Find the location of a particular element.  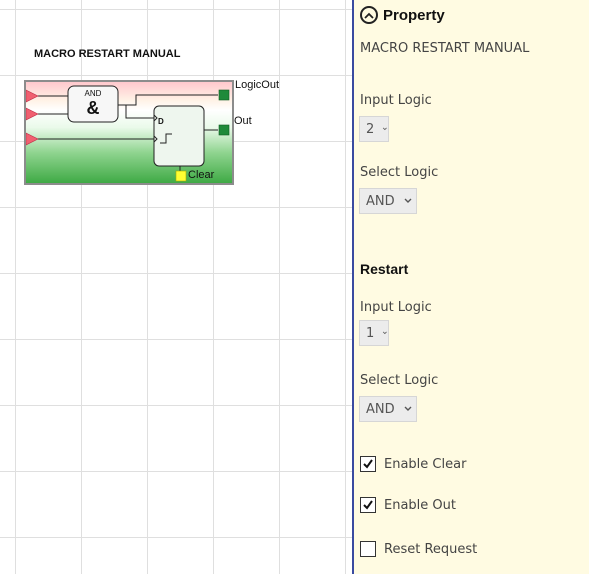

chevron-up-icon is located at coordinates (369, 15).